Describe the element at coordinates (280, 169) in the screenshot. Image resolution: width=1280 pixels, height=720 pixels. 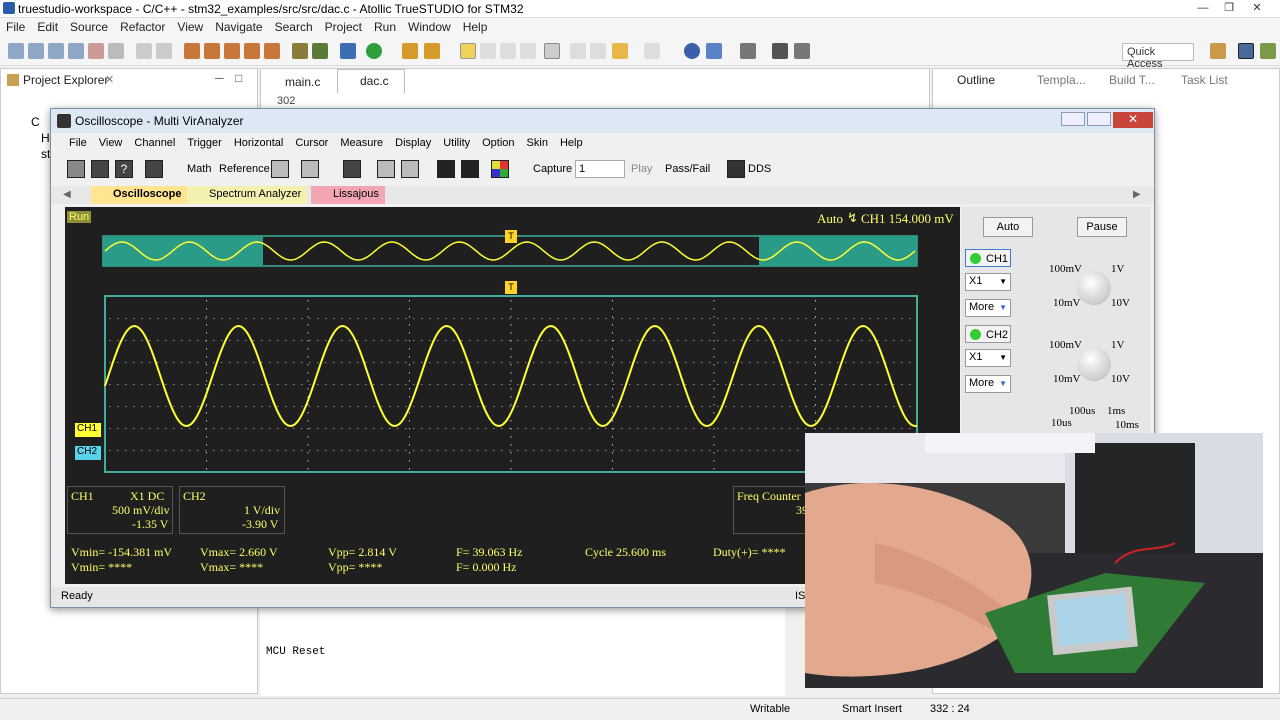
I see `xy-icon` at that location.